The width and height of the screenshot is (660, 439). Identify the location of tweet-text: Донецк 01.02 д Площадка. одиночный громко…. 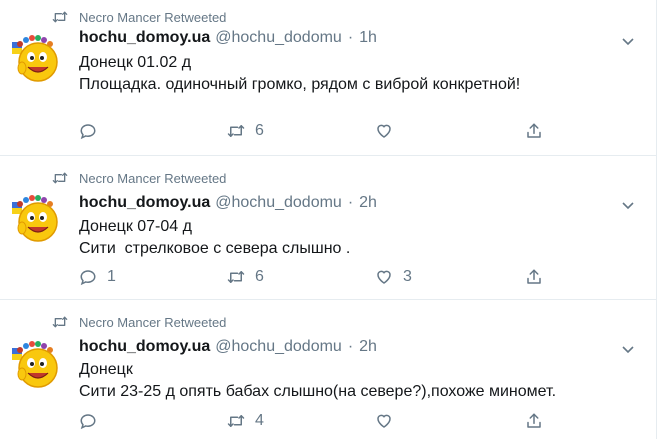
(299, 74).